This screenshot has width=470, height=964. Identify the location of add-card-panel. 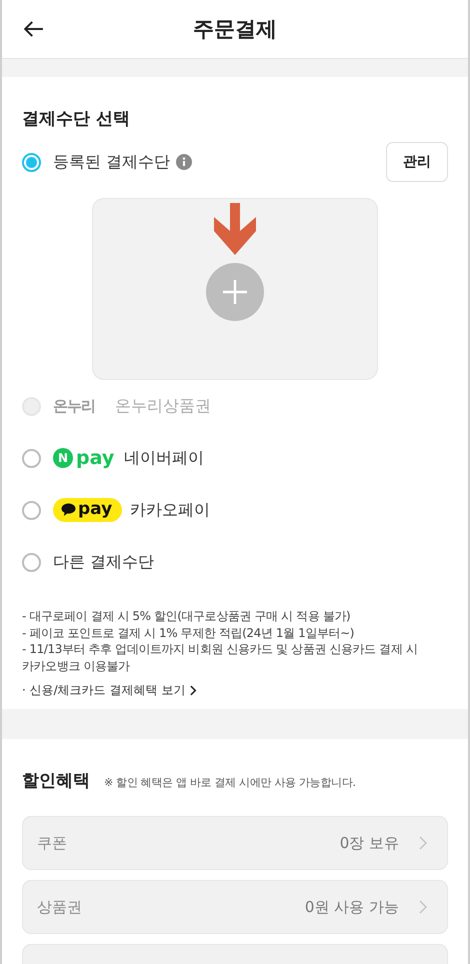
(235, 289).